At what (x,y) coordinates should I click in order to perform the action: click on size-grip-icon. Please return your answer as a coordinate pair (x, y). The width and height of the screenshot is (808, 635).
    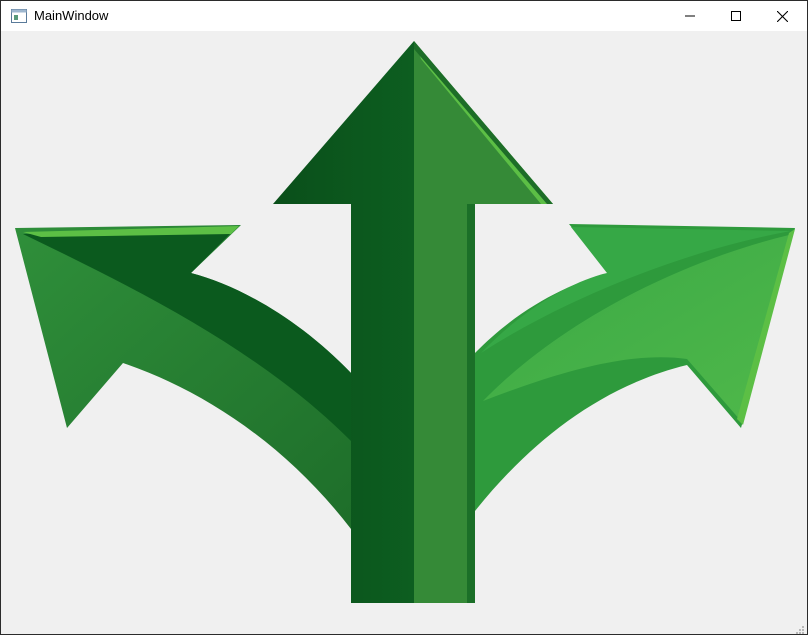
    Looking at the image, I should click on (800, 628).